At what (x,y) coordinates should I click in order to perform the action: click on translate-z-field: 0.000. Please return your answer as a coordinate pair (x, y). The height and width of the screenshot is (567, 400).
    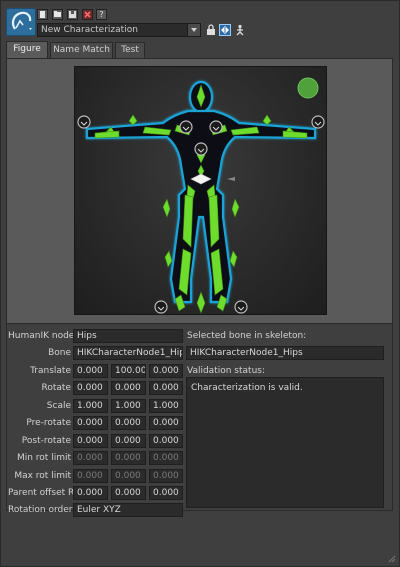
    Looking at the image, I should click on (166, 371).